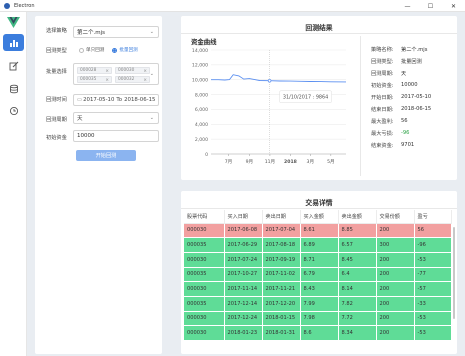 The image size is (465, 356). What do you see at coordinates (281, 304) in the screenshot?
I see `table-cell: 2017-12-20` at bounding box center [281, 304].